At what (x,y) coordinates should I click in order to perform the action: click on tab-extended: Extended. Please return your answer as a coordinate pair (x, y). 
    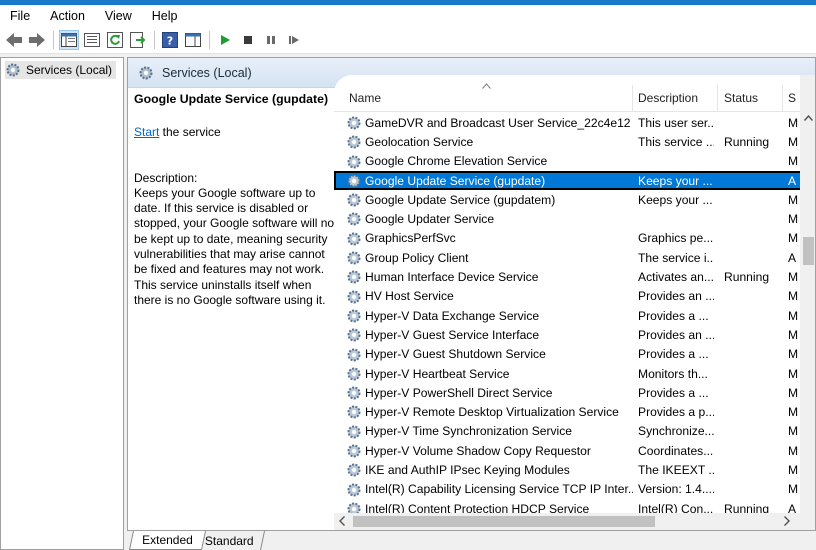
    Looking at the image, I should click on (167, 540).